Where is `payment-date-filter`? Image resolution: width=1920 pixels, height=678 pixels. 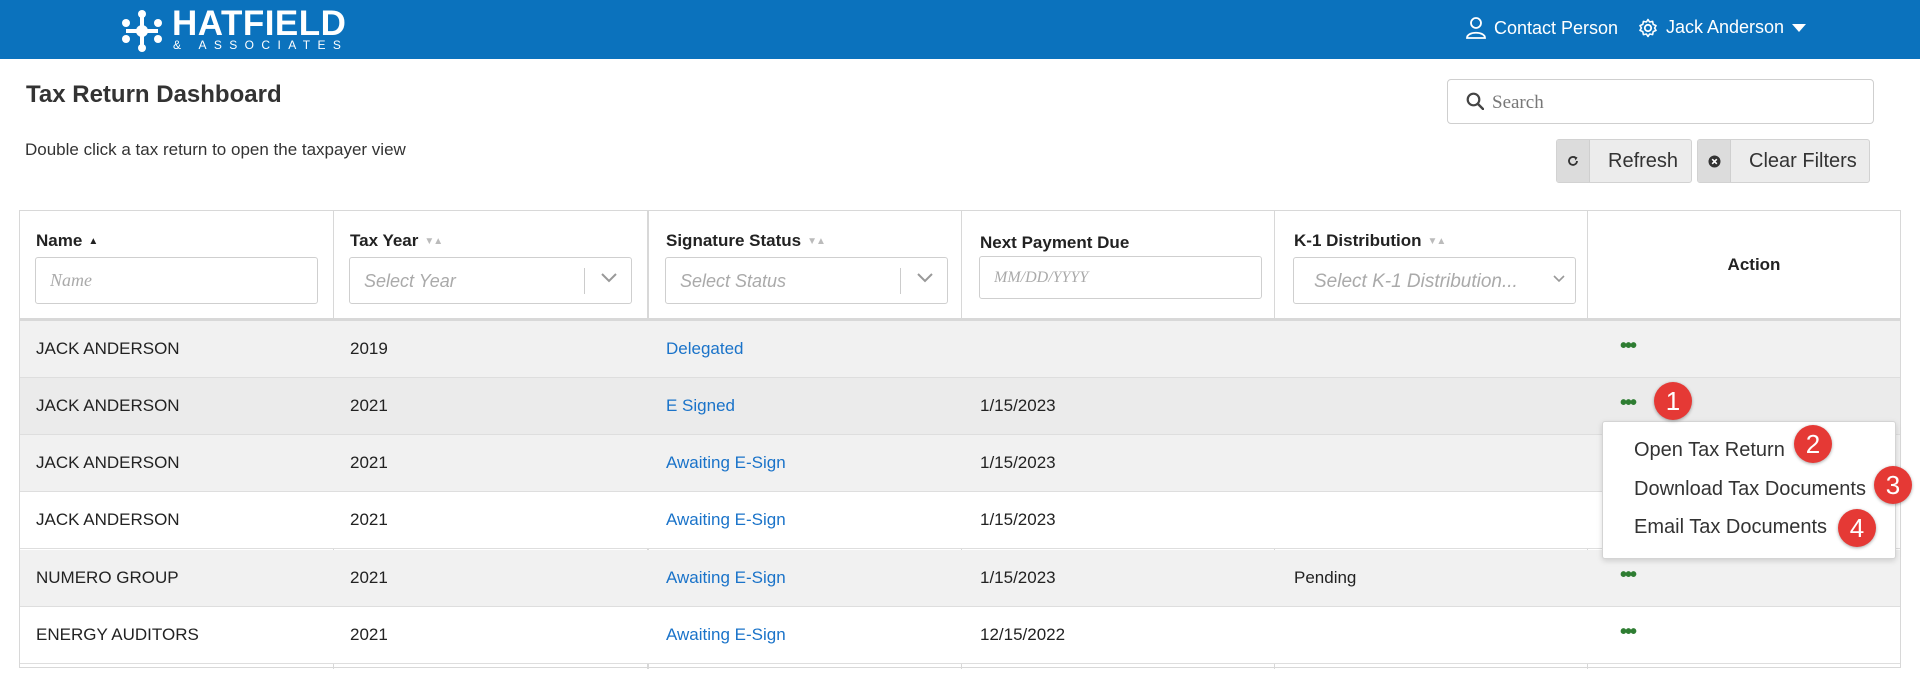
payment-date-filter is located at coordinates (1120, 277).